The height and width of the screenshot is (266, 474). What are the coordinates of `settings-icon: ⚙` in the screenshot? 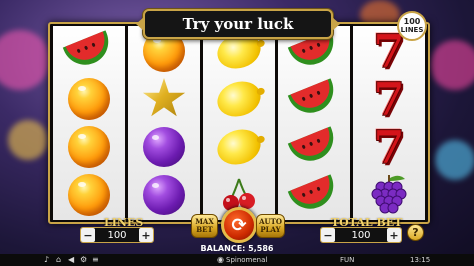 It's located at (83, 259).